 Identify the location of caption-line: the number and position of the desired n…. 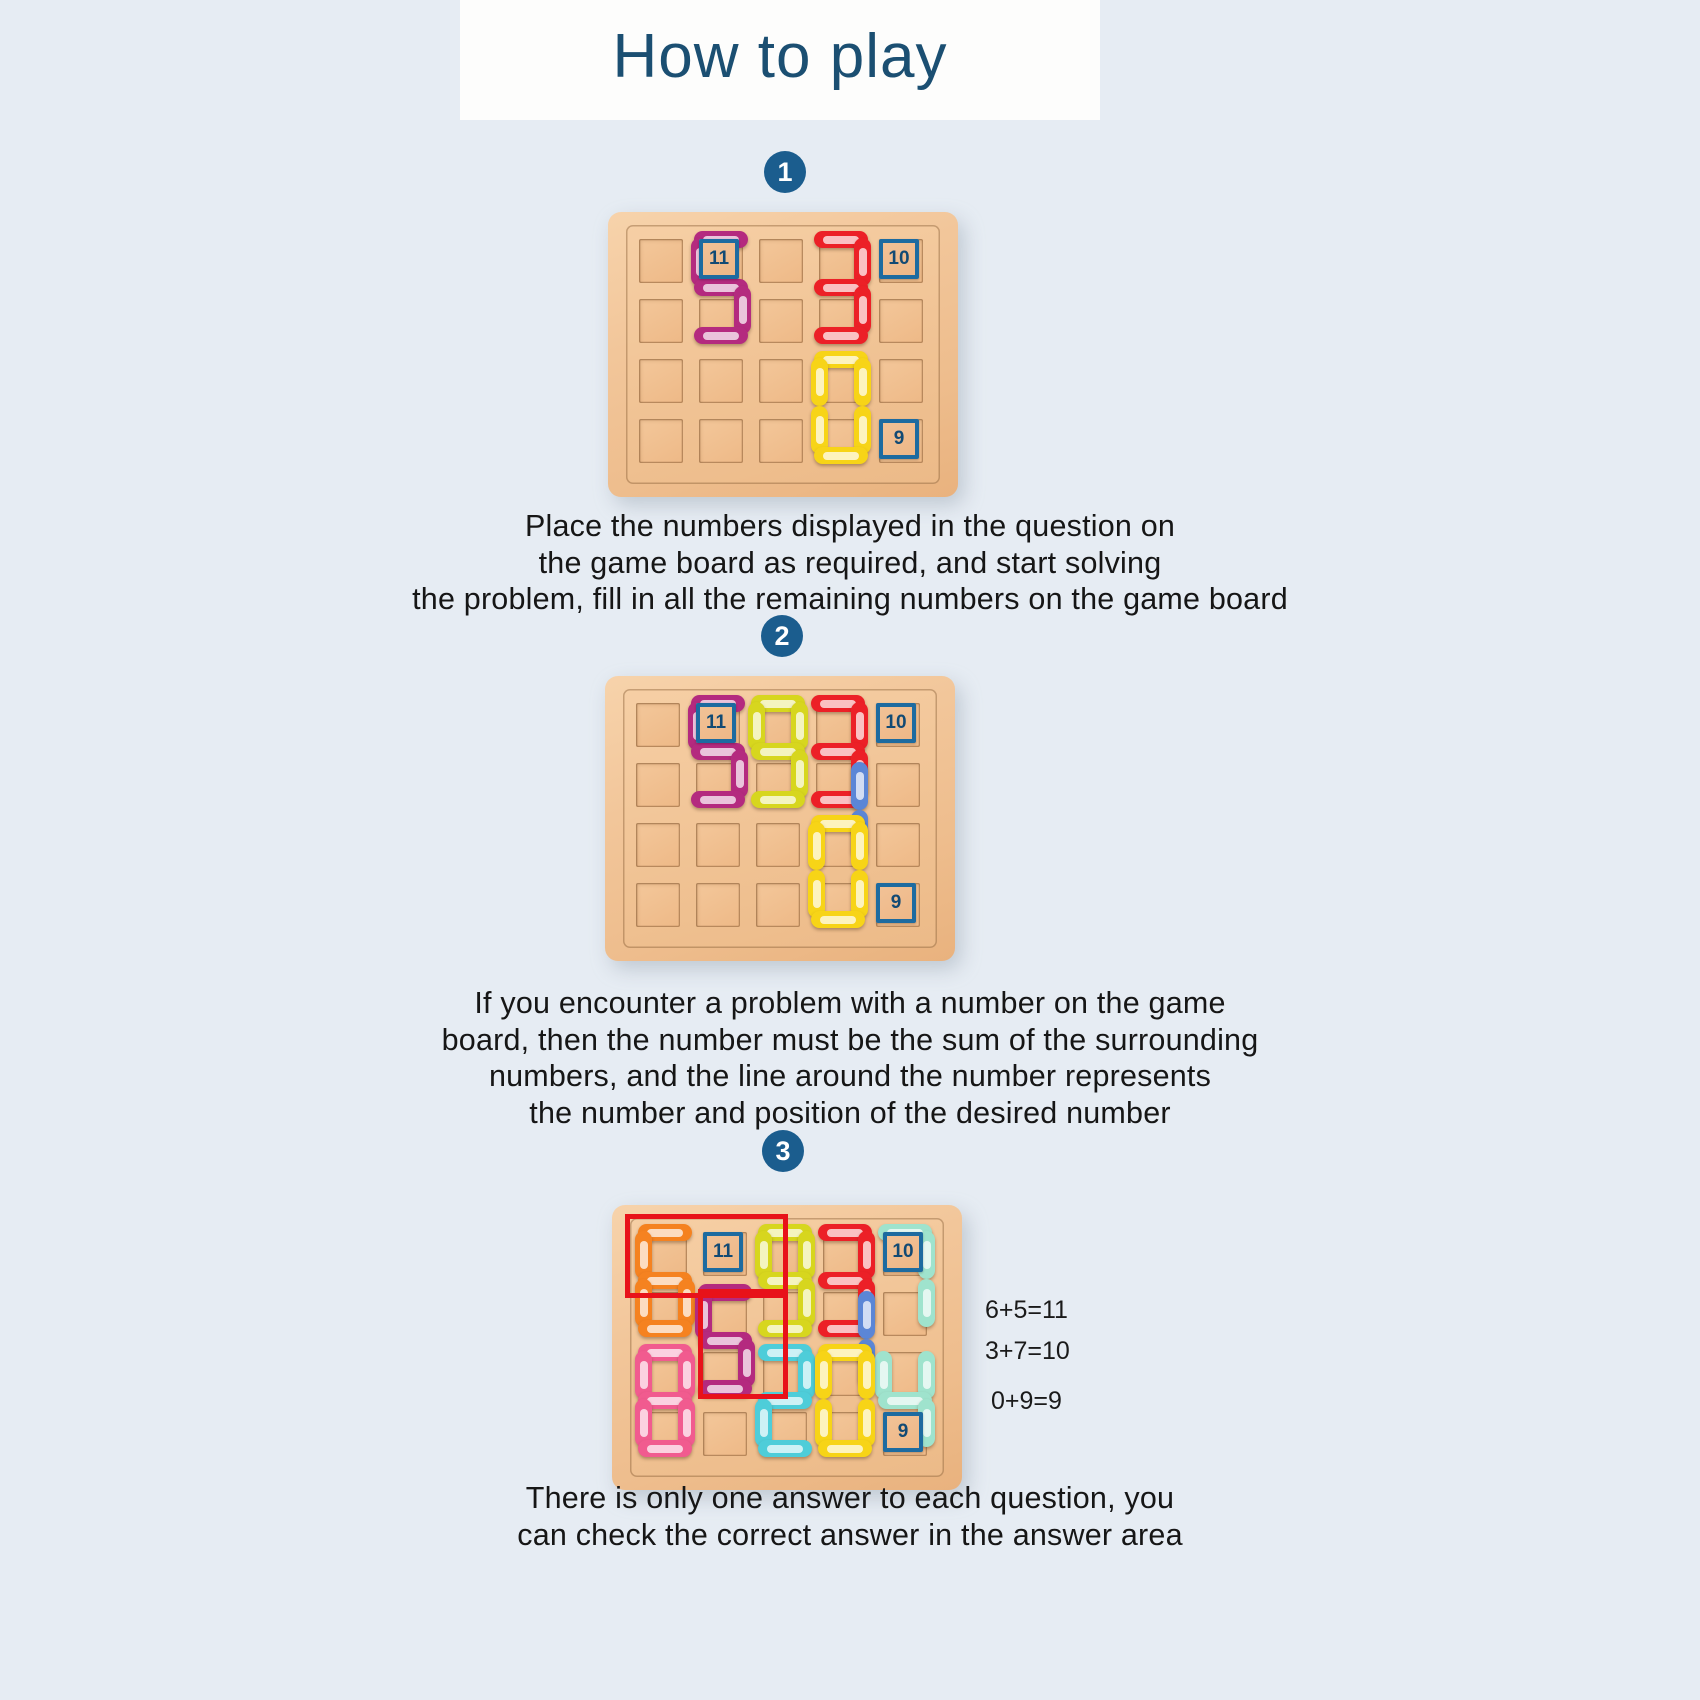
(850, 1112).